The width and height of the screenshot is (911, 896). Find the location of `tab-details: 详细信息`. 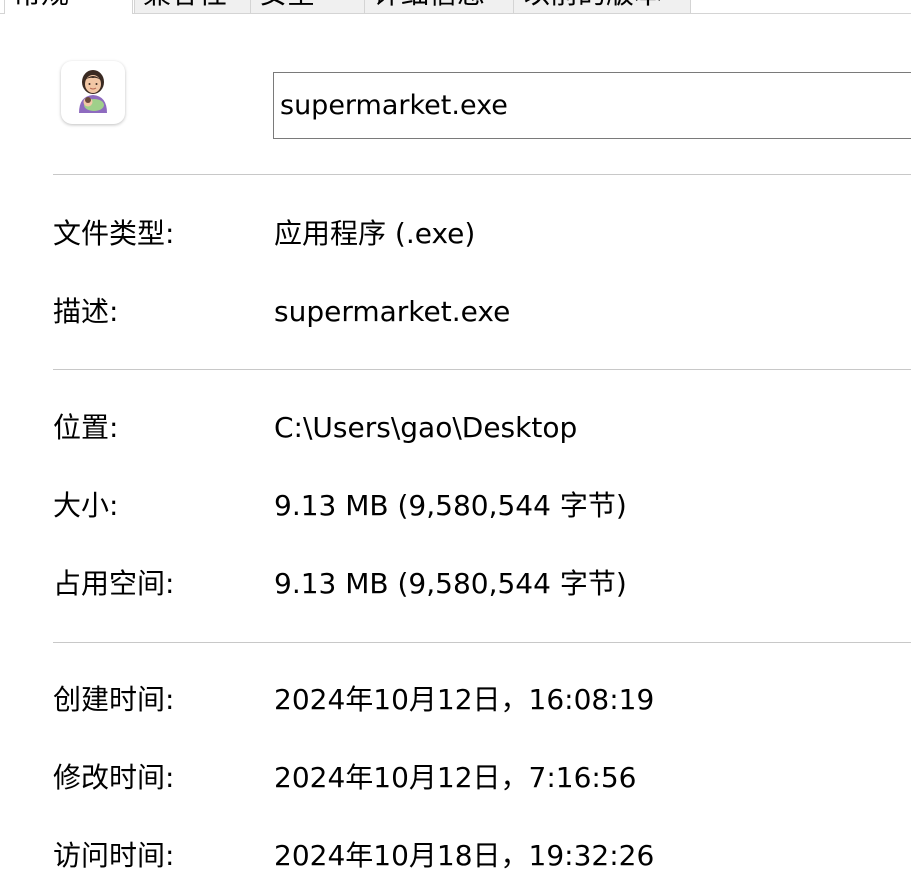

tab-details: 详细信息 is located at coordinates (438, 6).